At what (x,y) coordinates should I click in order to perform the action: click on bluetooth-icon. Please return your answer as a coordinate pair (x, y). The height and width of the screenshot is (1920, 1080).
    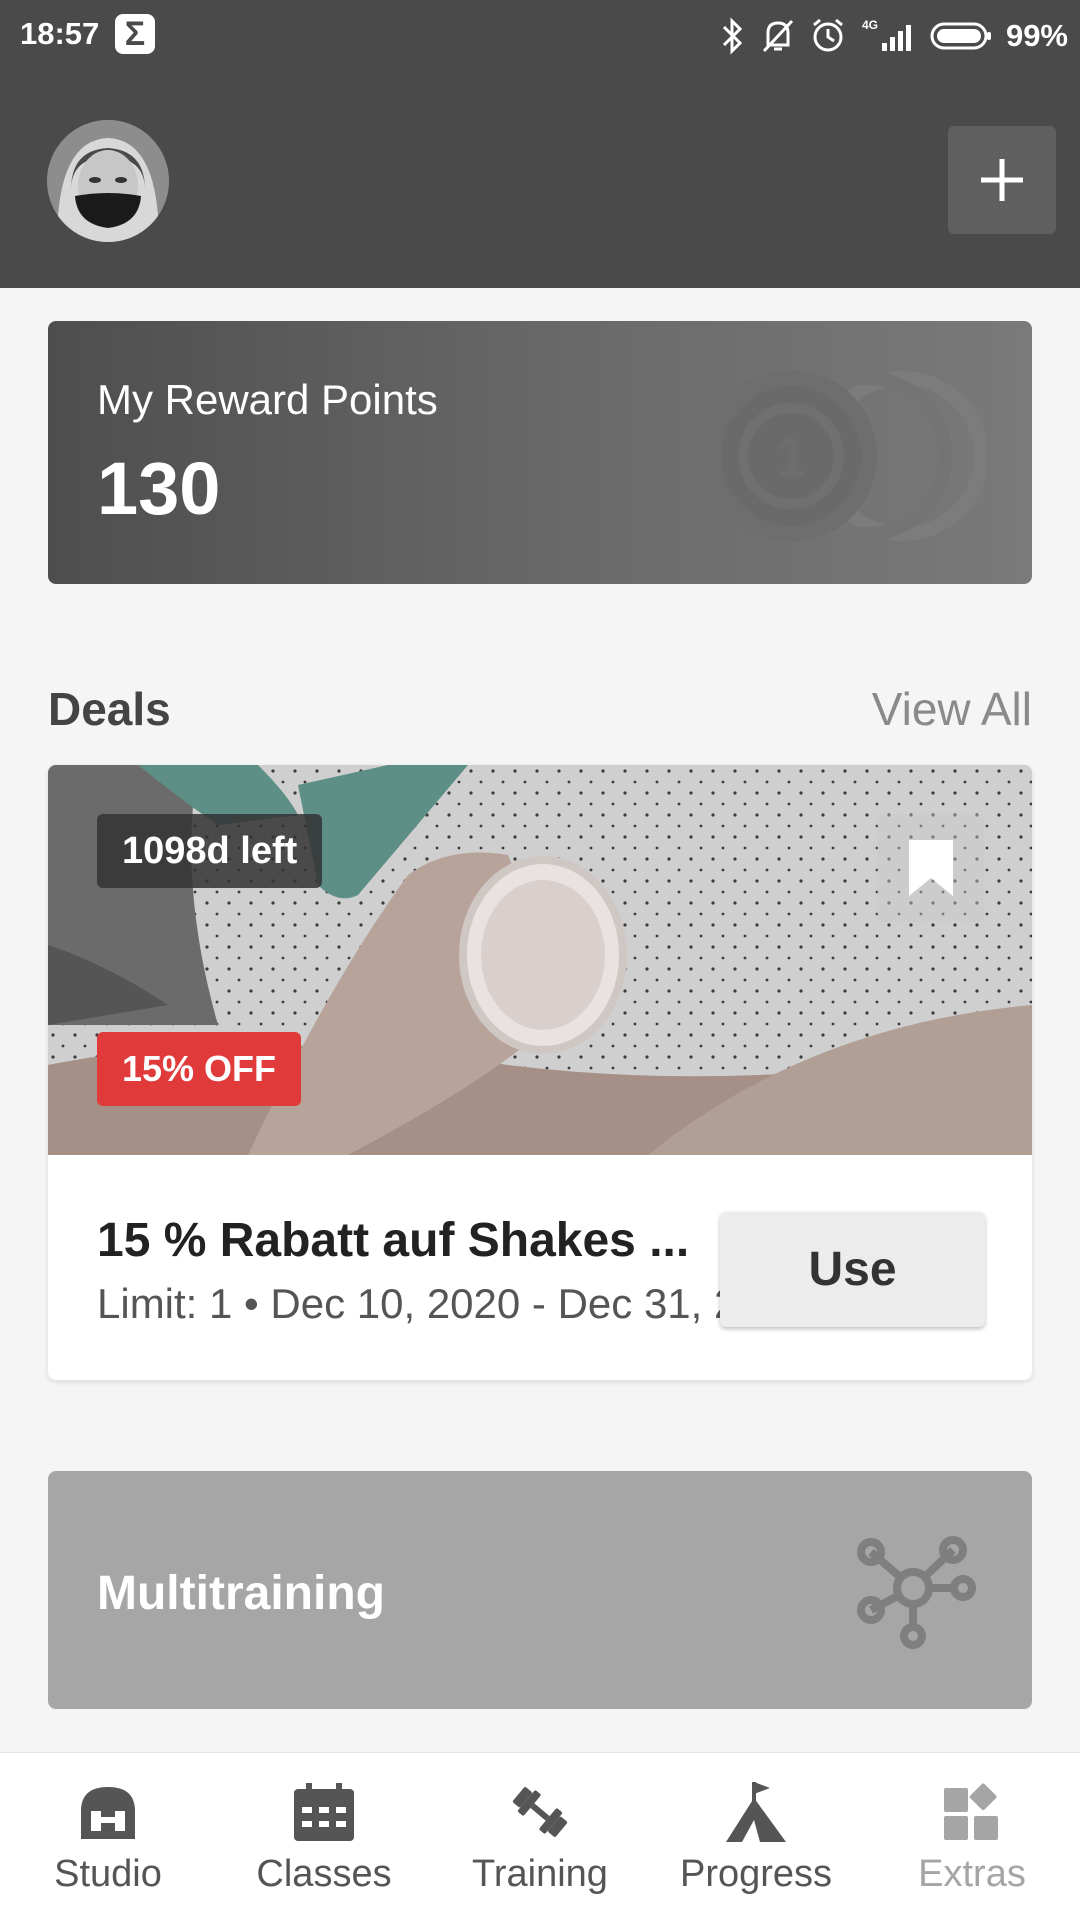
    Looking at the image, I should click on (732, 36).